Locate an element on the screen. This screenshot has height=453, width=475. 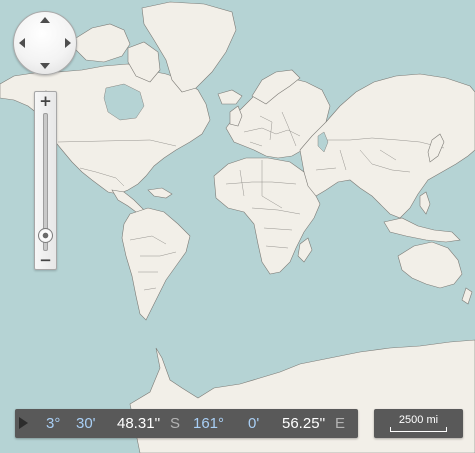
expand-arrow-icon is located at coordinates (23, 423).